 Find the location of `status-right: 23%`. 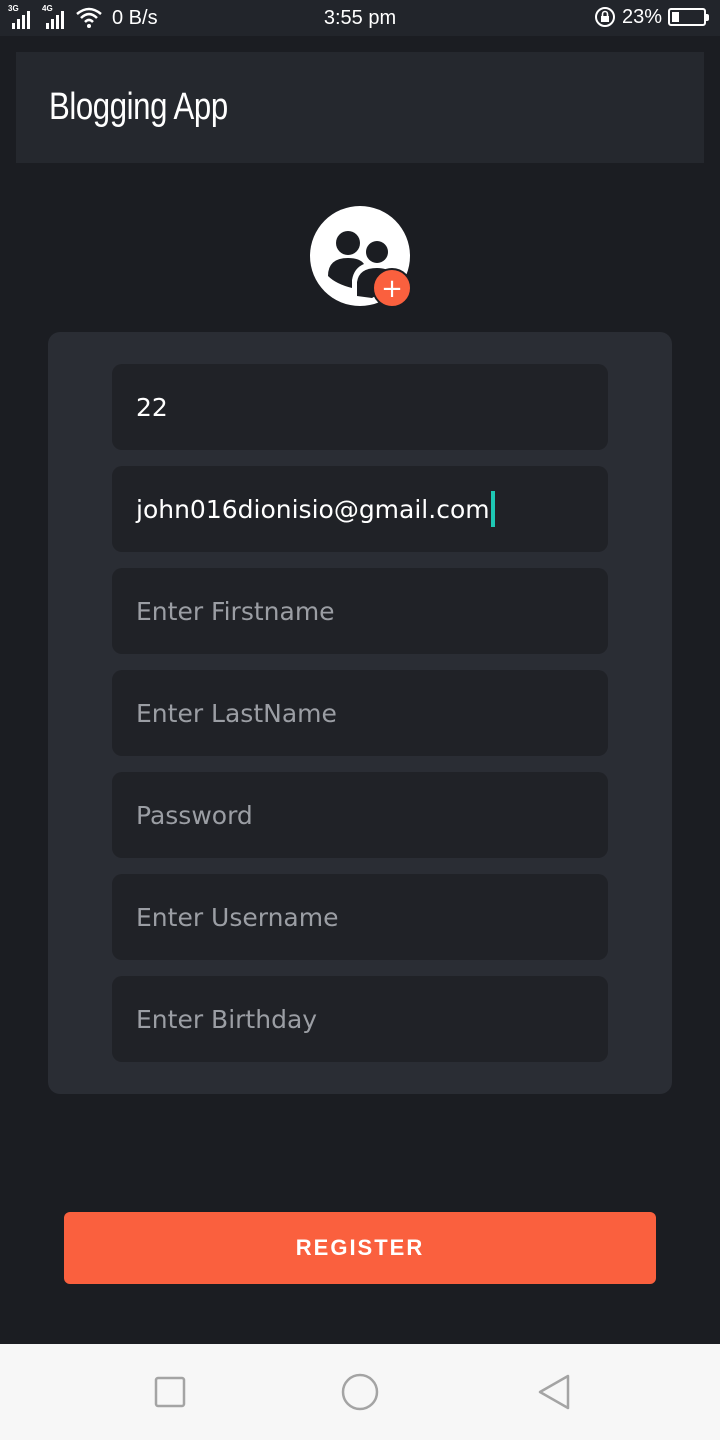

status-right: 23% is located at coordinates (651, 17).